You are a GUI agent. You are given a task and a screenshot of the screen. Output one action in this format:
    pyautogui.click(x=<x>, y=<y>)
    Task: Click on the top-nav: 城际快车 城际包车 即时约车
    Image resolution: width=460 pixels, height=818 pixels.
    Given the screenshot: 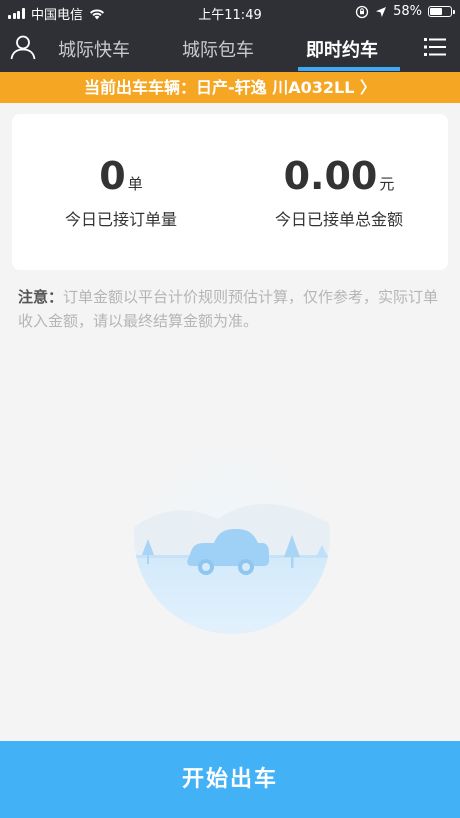 What is the action you would take?
    pyautogui.click(x=230, y=48)
    